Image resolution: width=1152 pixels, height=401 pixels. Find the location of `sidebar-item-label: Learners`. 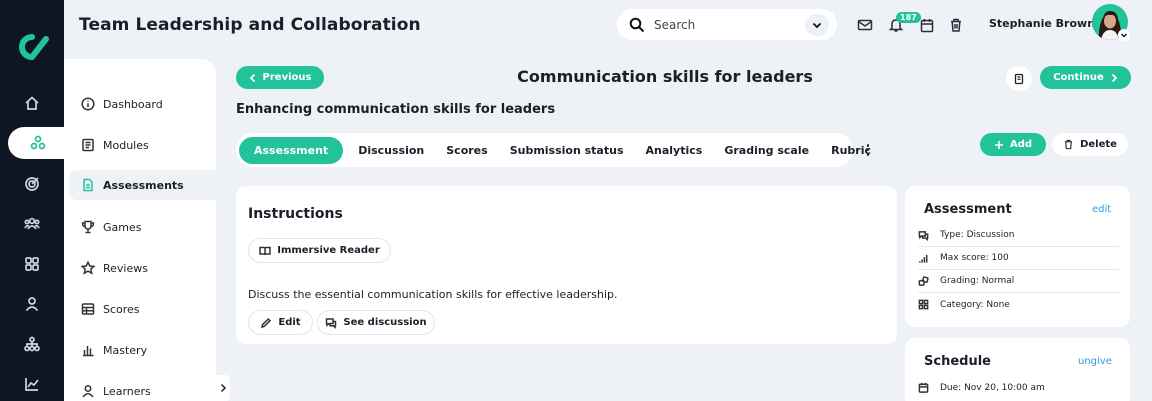

sidebar-item-label: Learners is located at coordinates (127, 391).